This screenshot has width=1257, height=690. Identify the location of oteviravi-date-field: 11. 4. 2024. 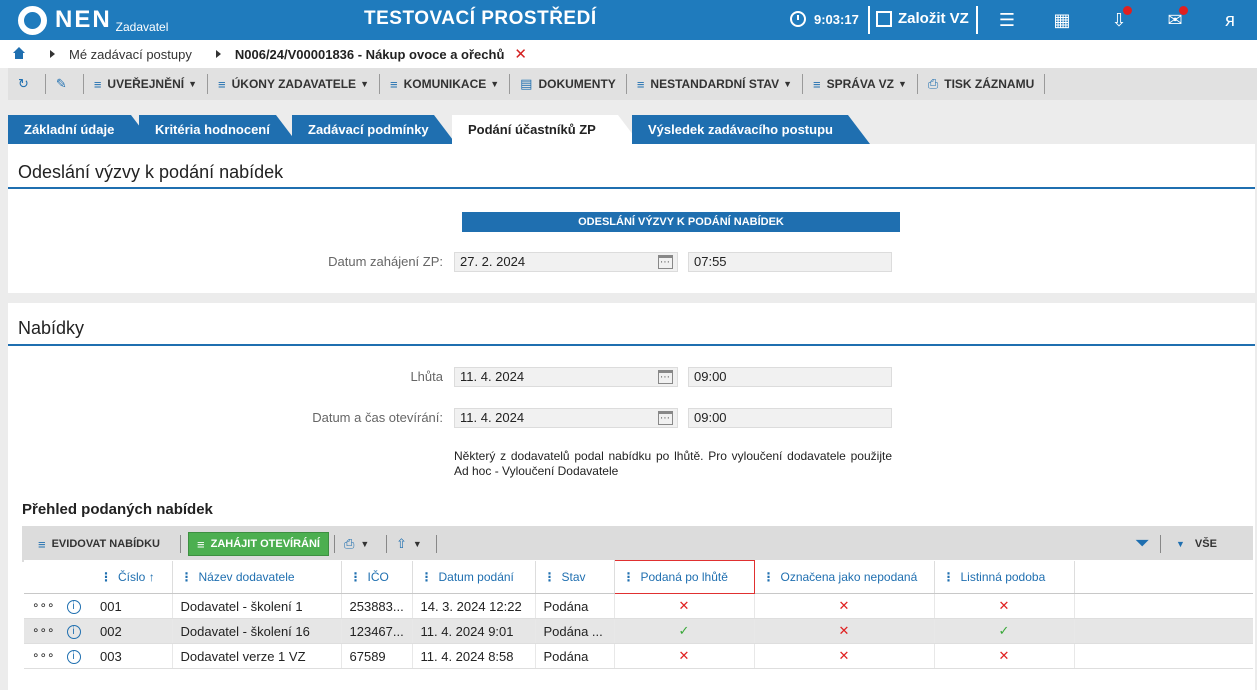
(566, 418).